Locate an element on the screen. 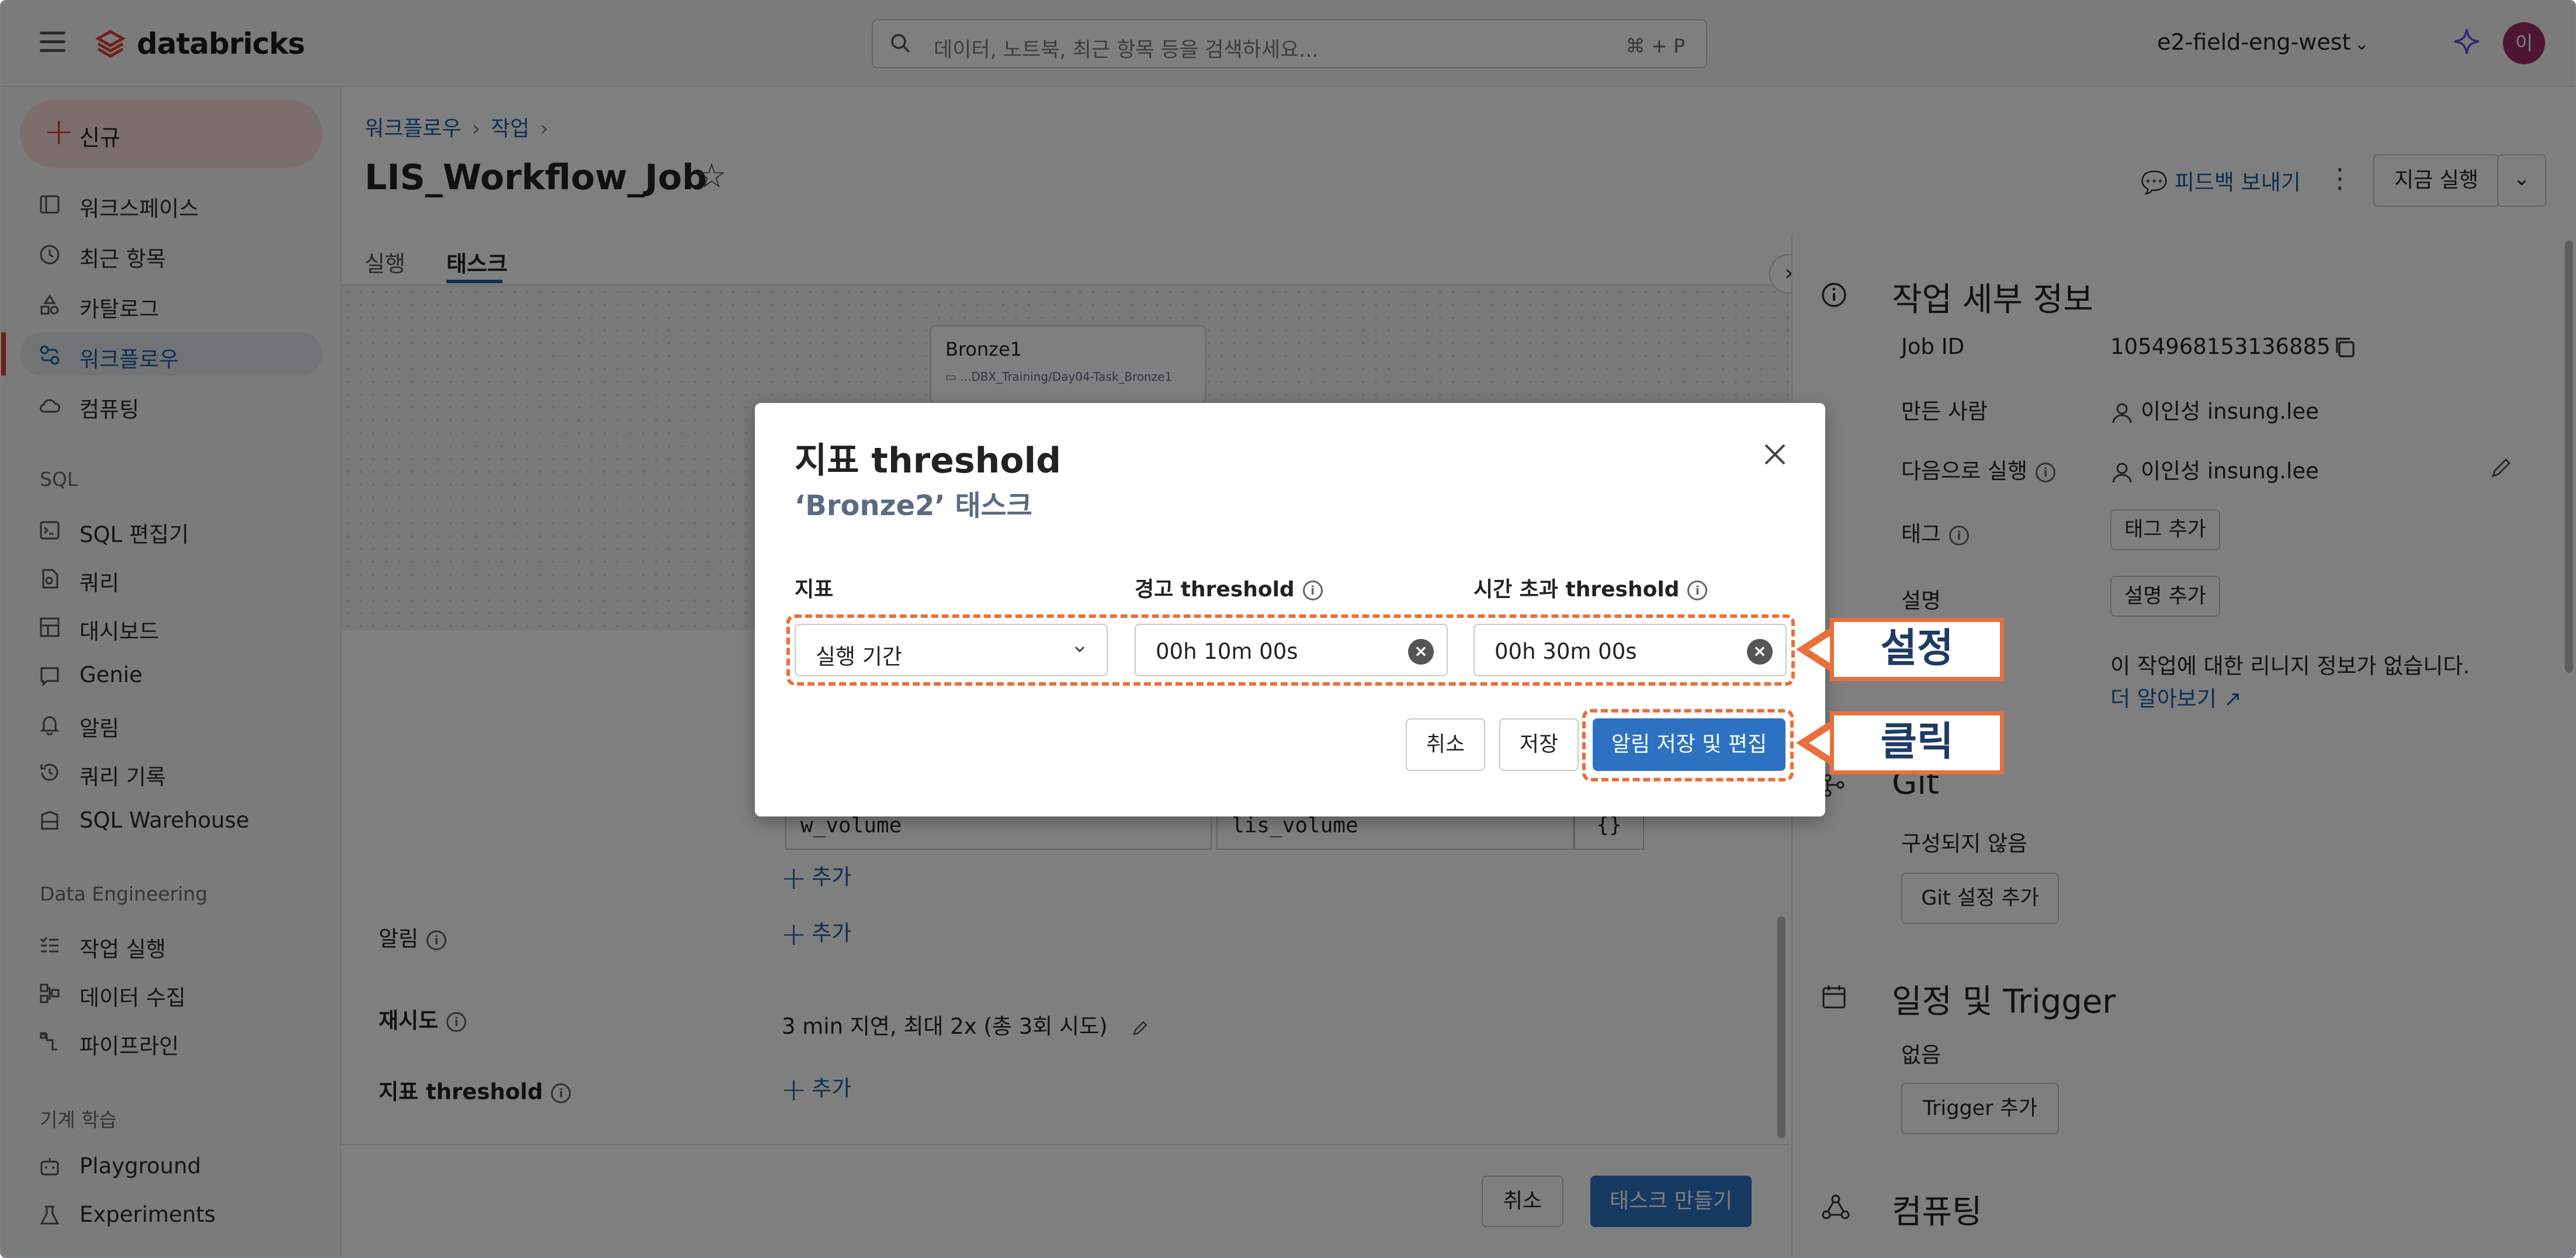 Image resolution: width=2576 pixels, height=1258 pixels. warning-column-text: 경고 threshold is located at coordinates (1215, 590).